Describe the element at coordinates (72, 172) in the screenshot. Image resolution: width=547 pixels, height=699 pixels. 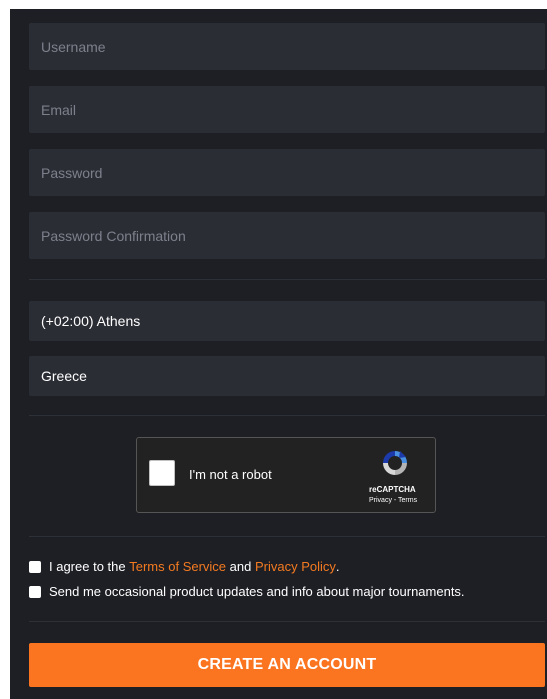
I see `password-placeholder: Password` at that location.